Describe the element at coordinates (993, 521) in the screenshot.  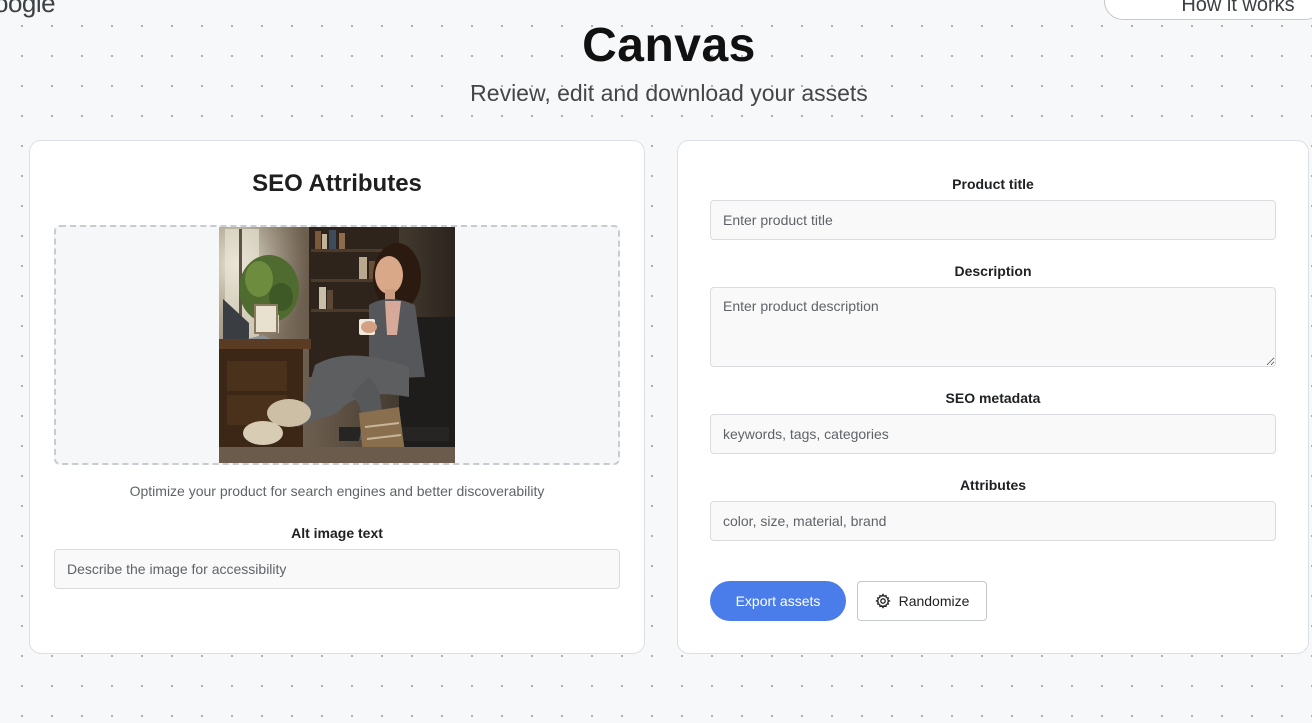
I see `attributes-input` at that location.